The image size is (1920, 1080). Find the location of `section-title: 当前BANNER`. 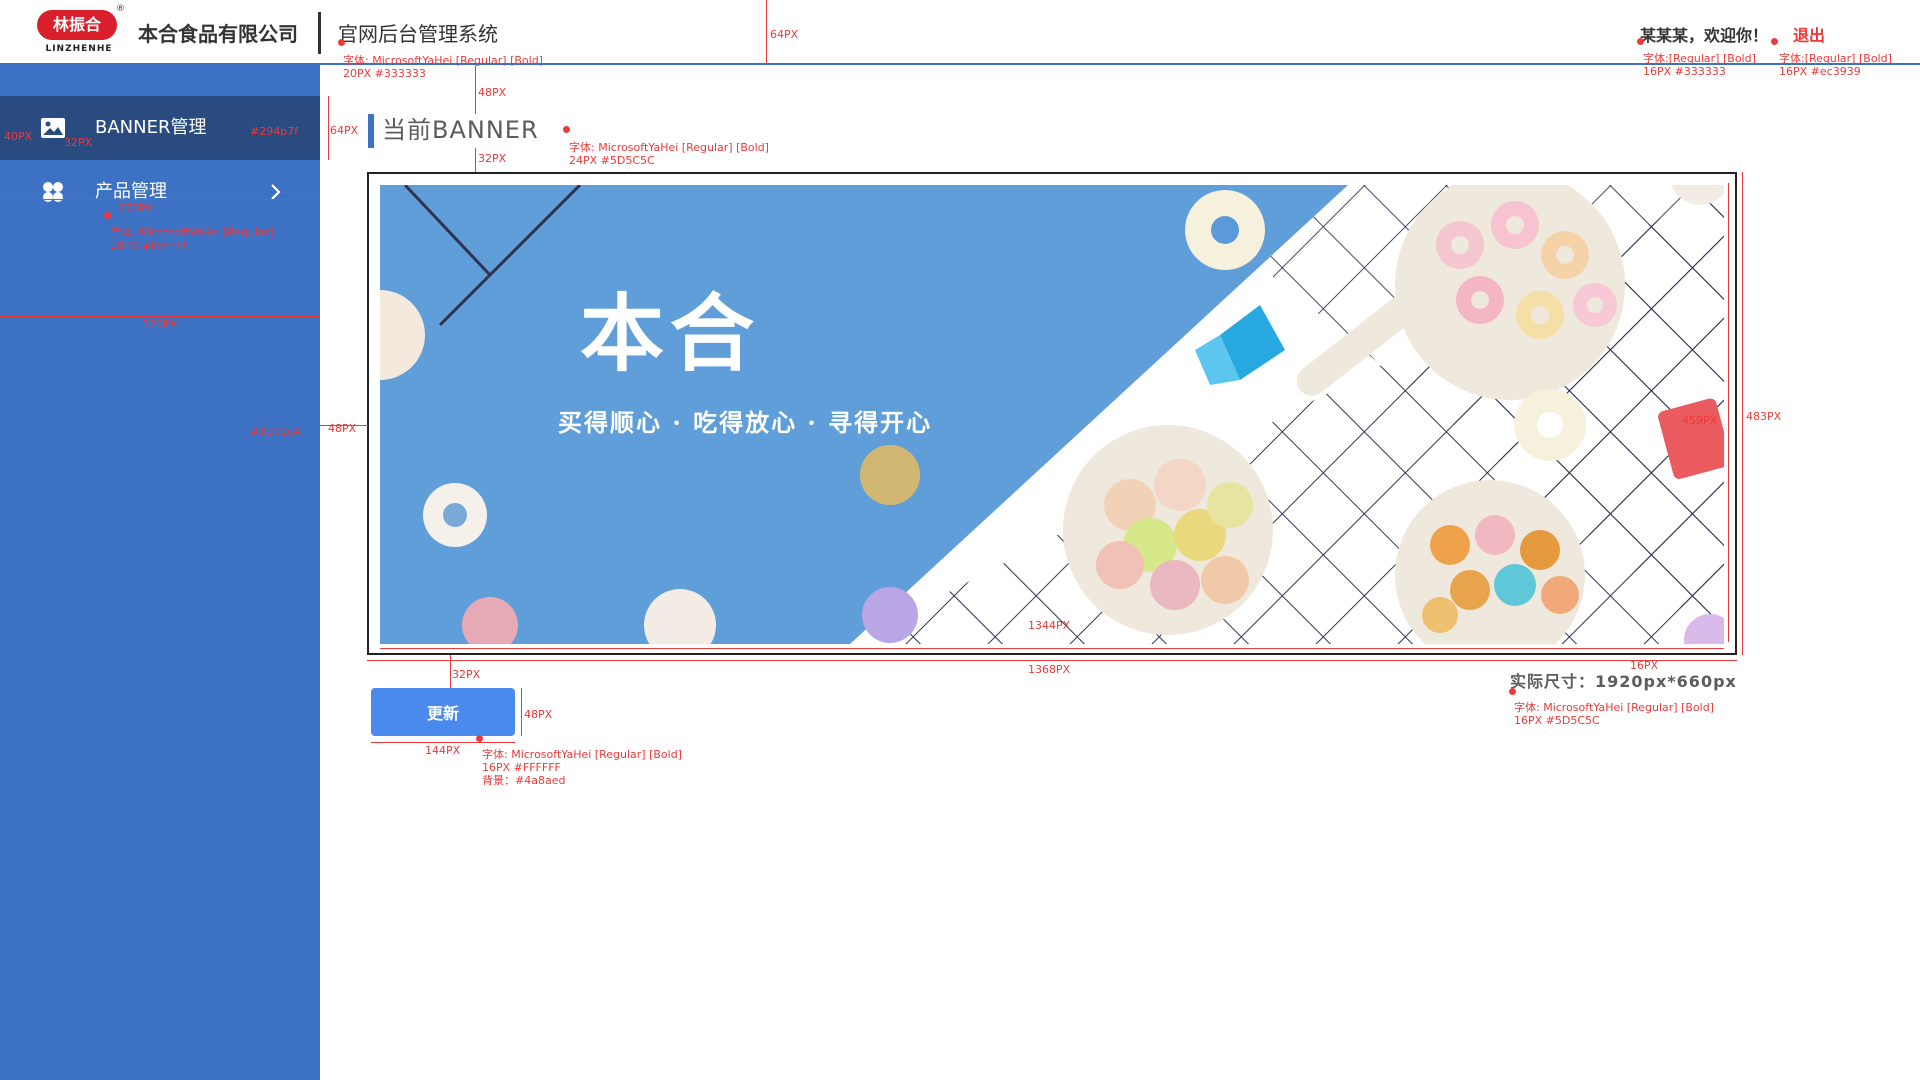

section-title: 当前BANNER is located at coordinates (460, 130).